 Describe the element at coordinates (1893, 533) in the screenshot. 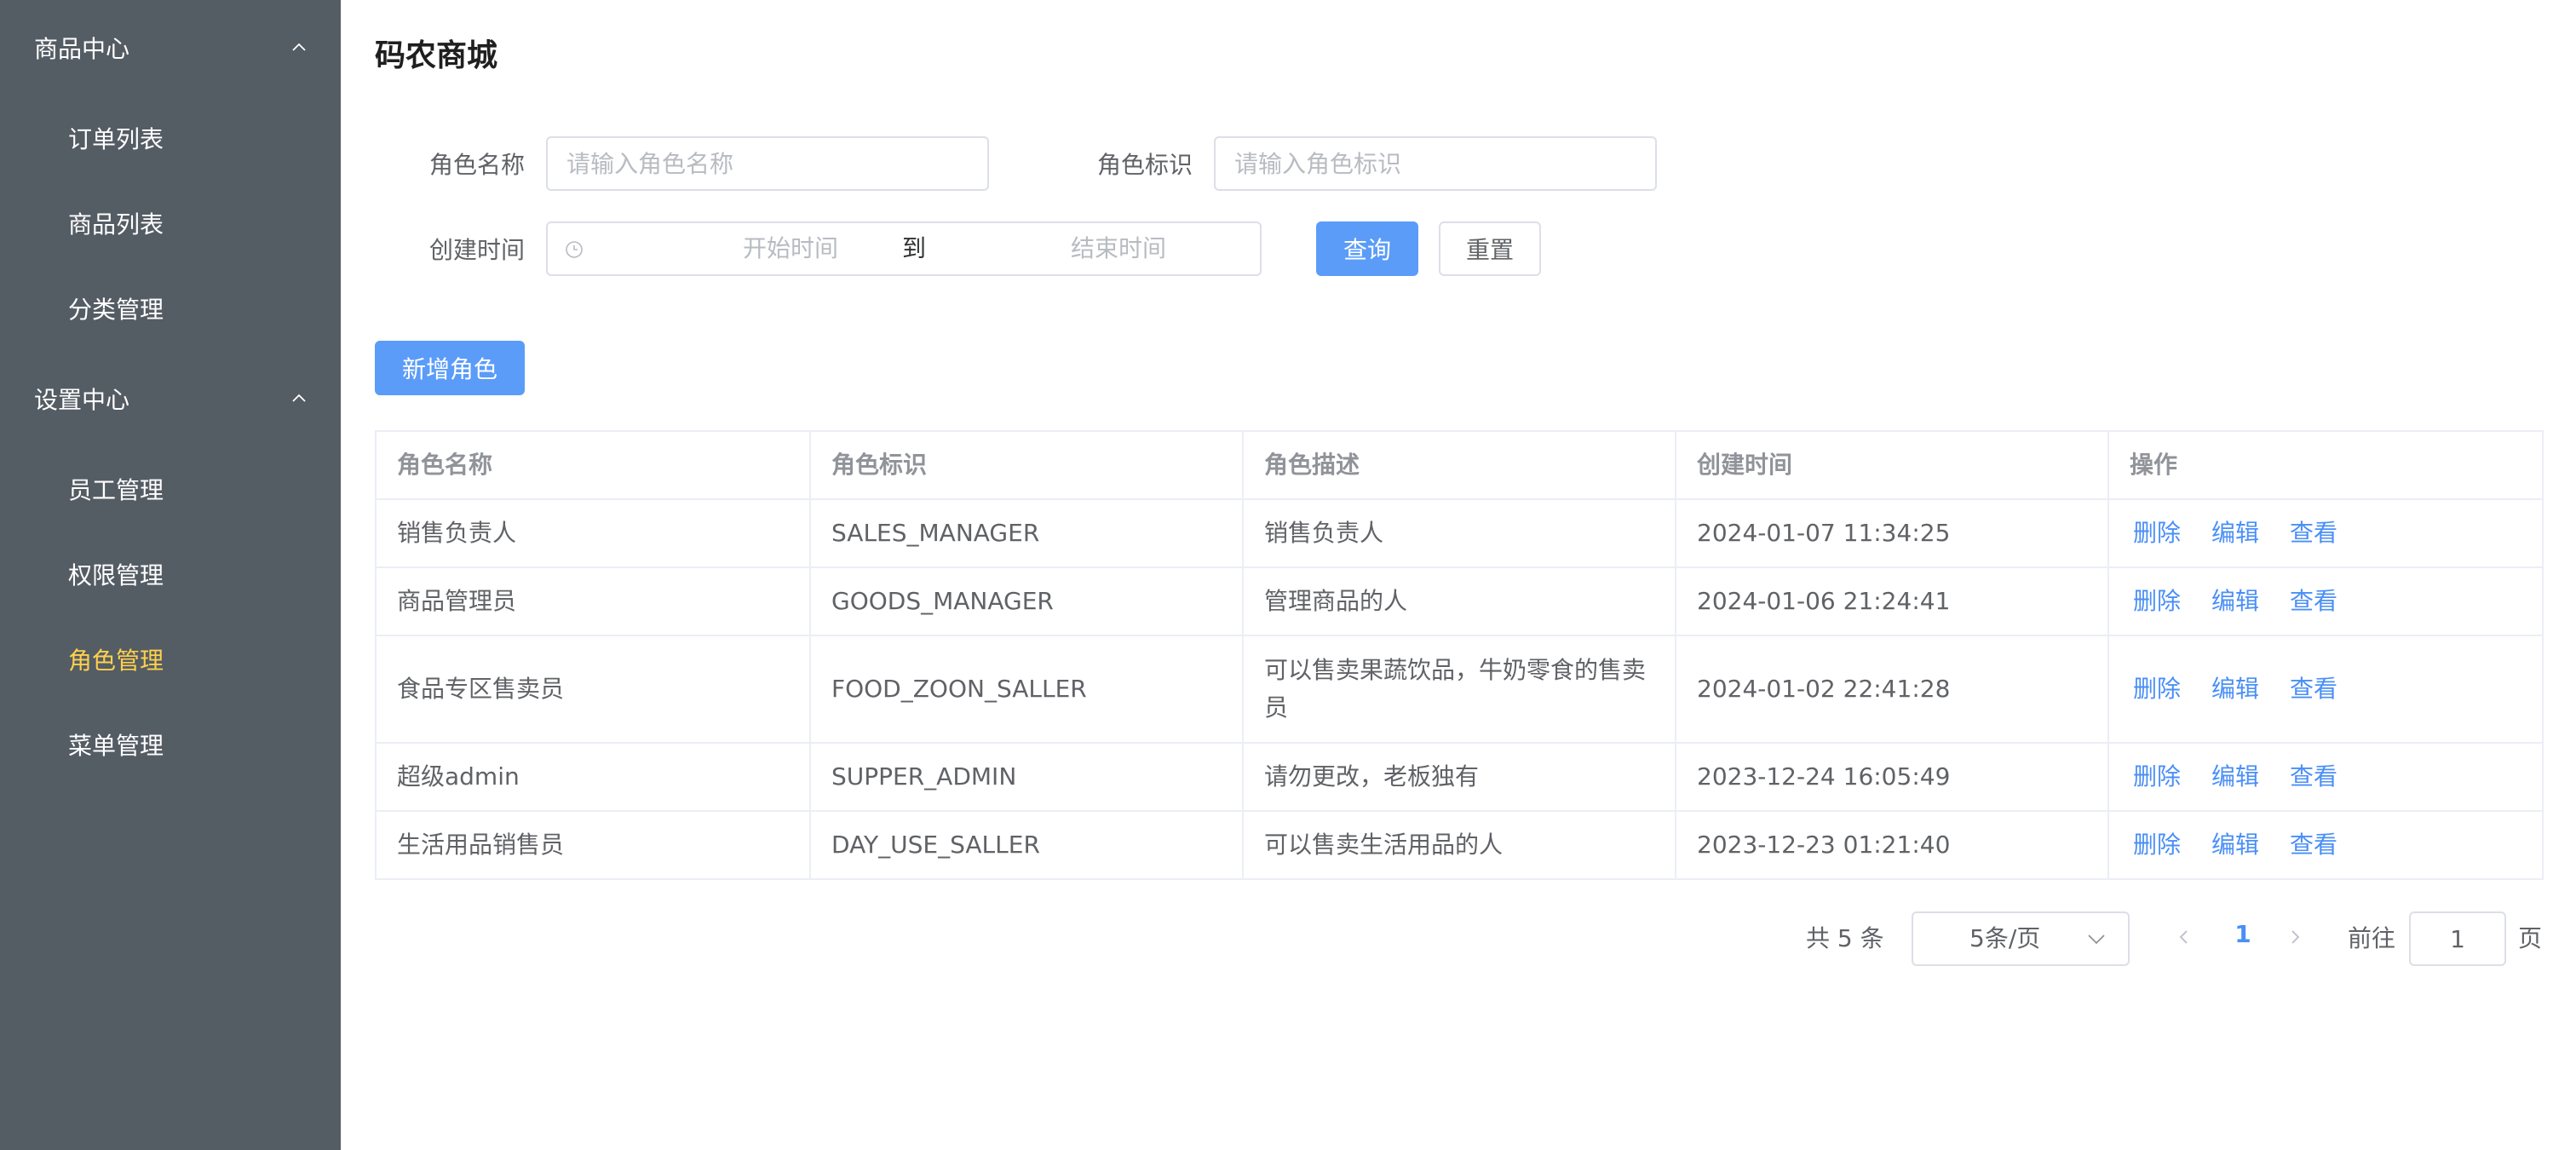

I see `cell-created-time: 2024-01-07 11:34:25` at that location.